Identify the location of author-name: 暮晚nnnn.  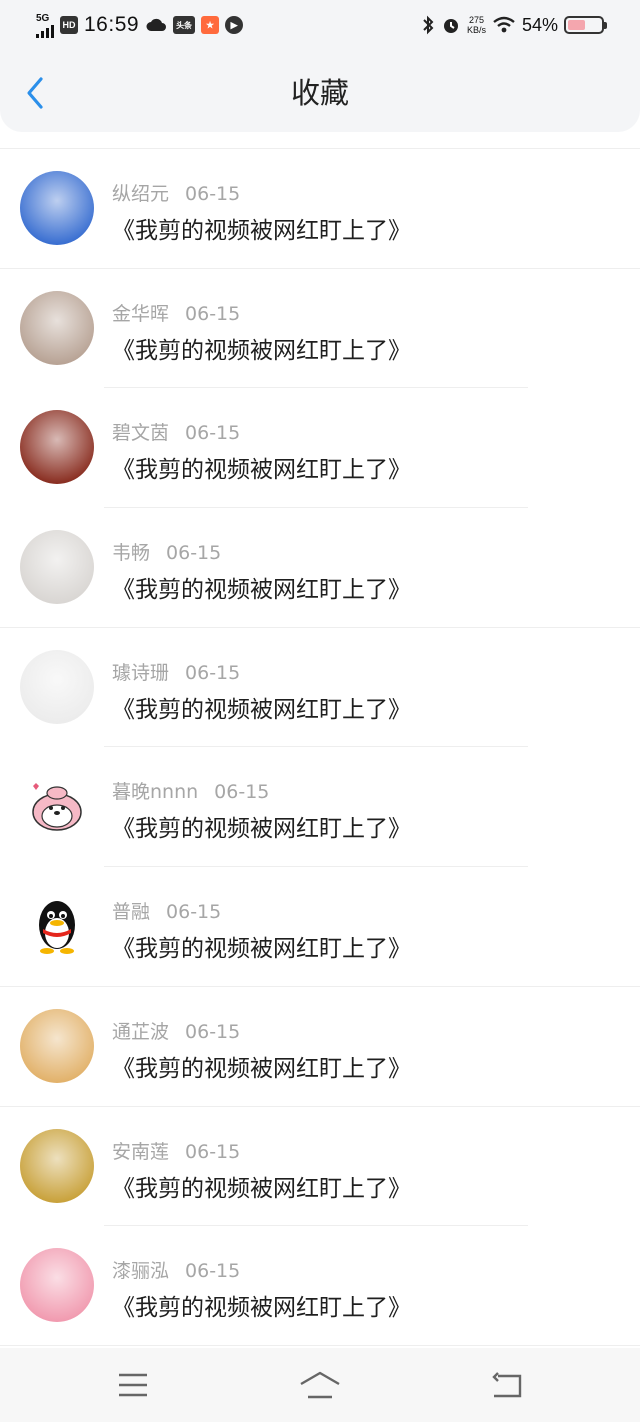
(155, 792).